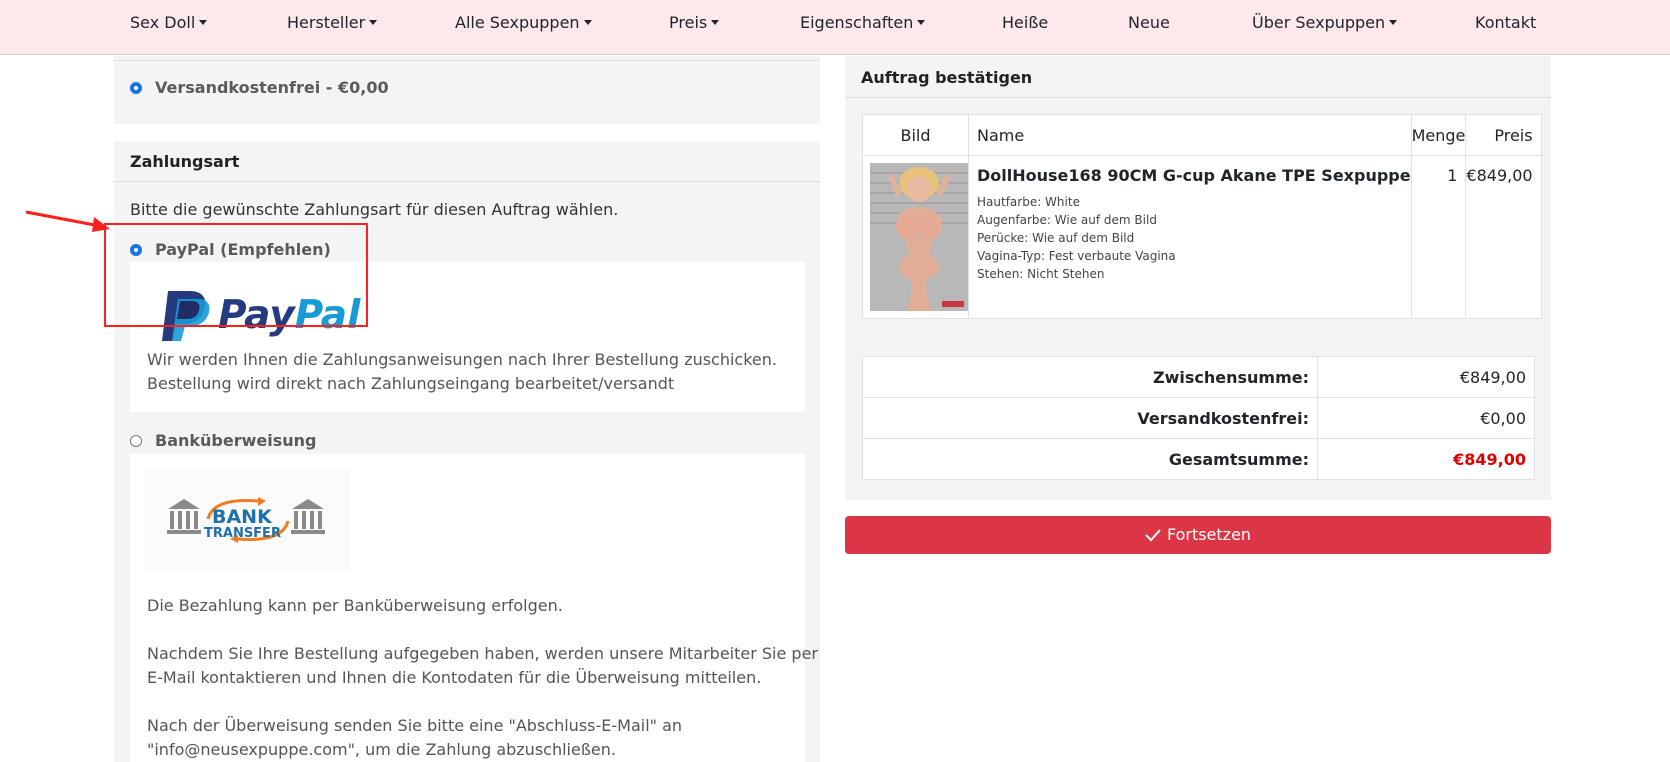  Describe the element at coordinates (947, 77) in the screenshot. I see `order-title: Auftrag bestätigen` at that location.